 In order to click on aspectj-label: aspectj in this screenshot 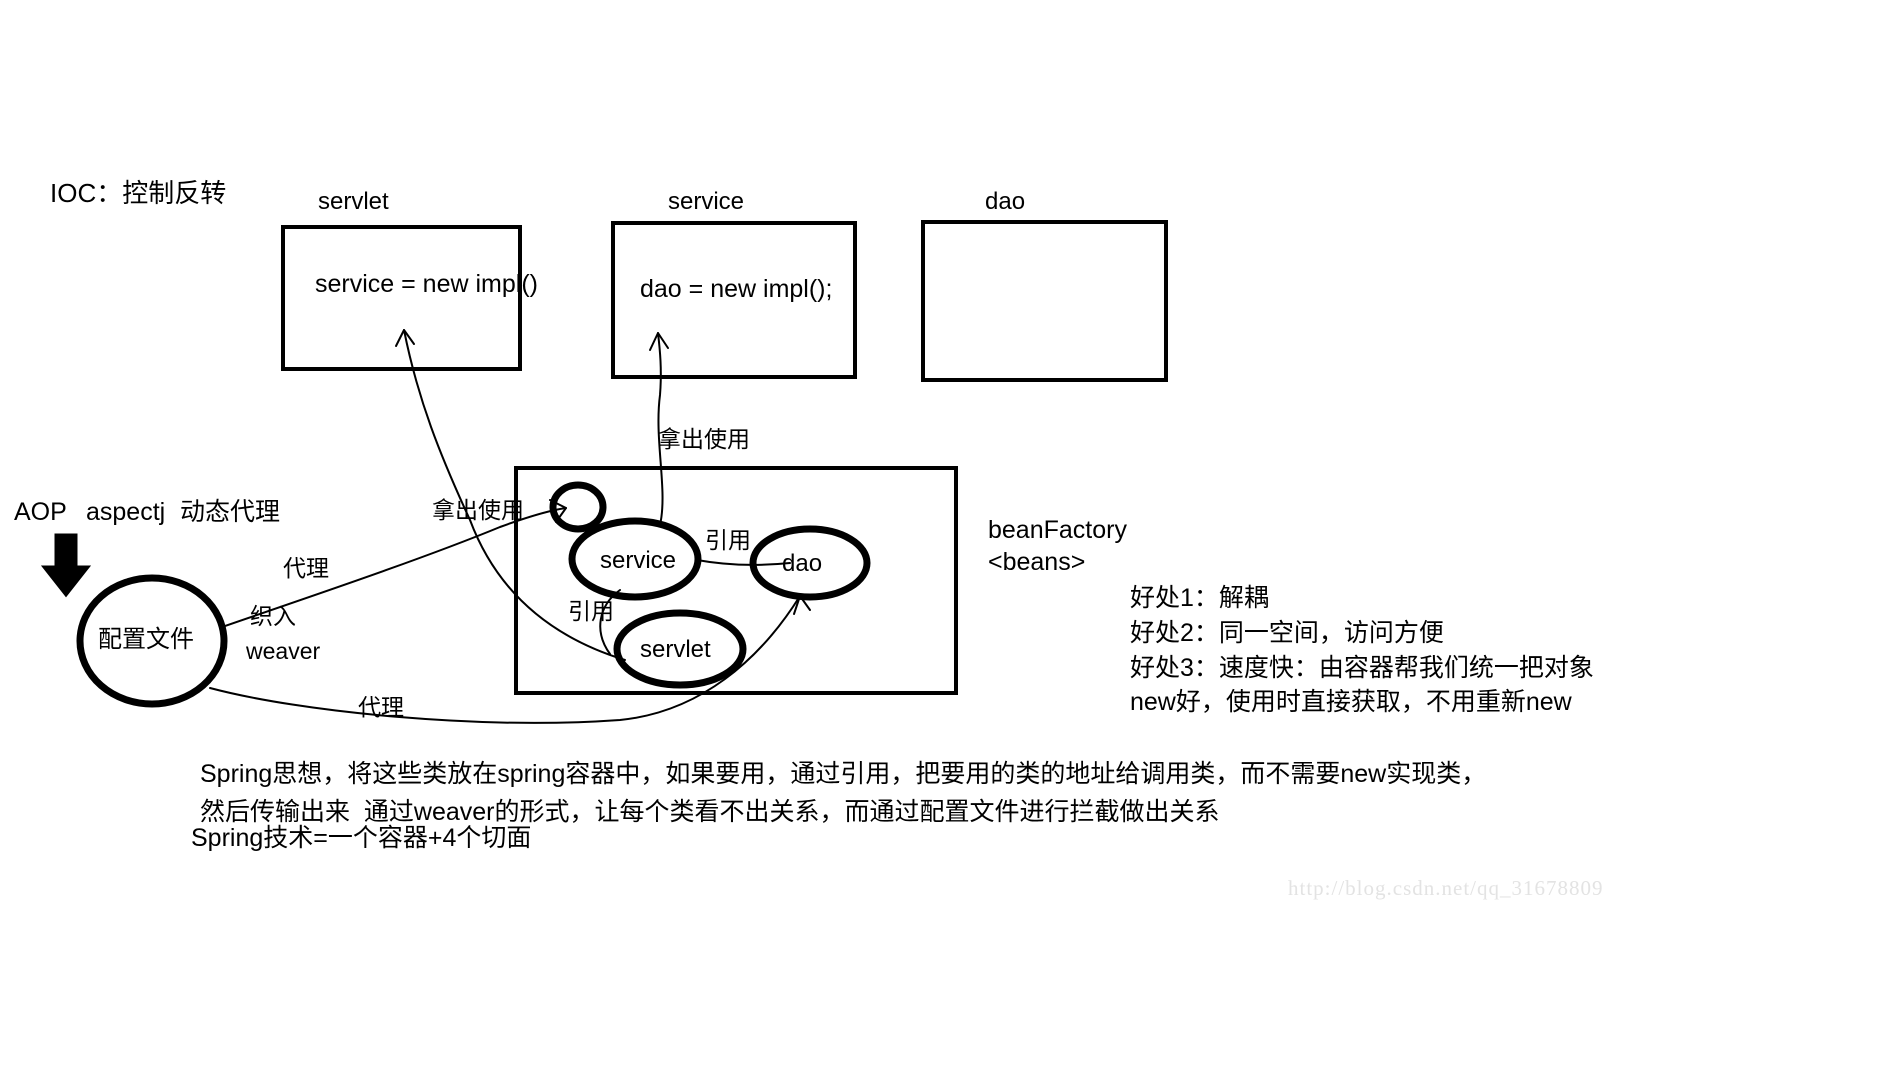, I will do `click(126, 512)`.